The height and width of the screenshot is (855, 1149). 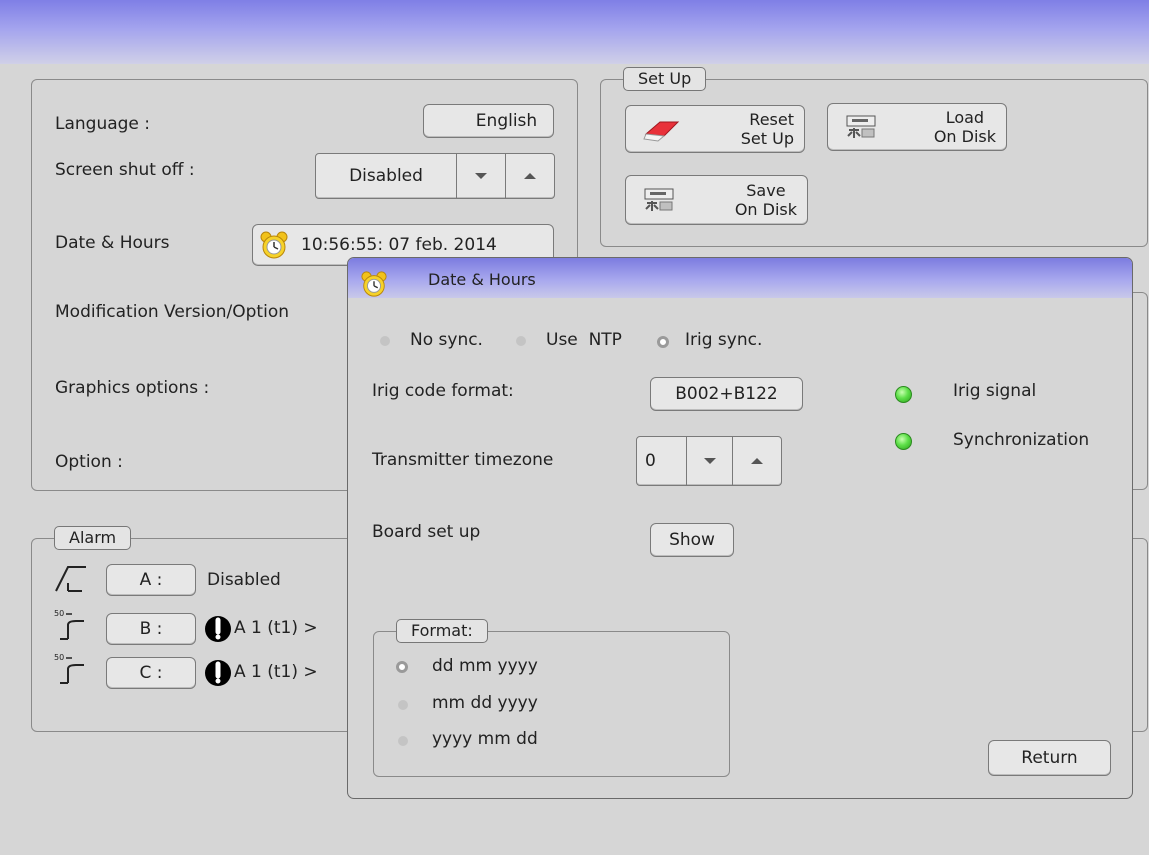 I want to click on save-line-2: On Disk, so click(x=765, y=209).